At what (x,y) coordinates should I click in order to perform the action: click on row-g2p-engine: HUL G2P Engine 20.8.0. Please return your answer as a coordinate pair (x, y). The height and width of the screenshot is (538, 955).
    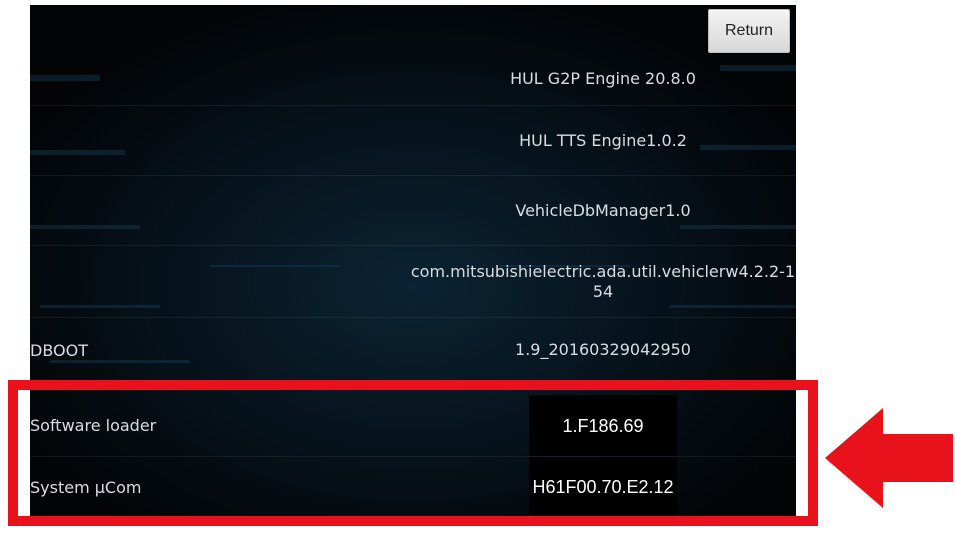
    Looking at the image, I should click on (413, 79).